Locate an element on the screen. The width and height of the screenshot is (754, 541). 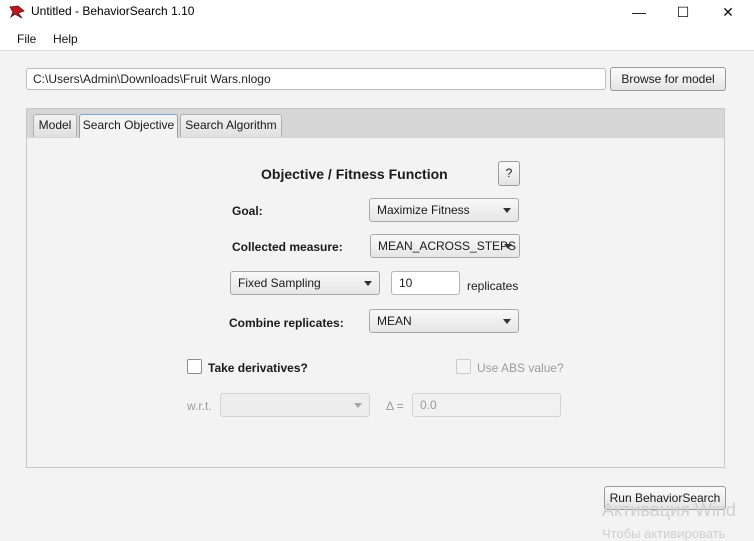
title-bar: Untitled - BehaviorSearch 1.10 — ☐ ✕ is located at coordinates (377, 12).